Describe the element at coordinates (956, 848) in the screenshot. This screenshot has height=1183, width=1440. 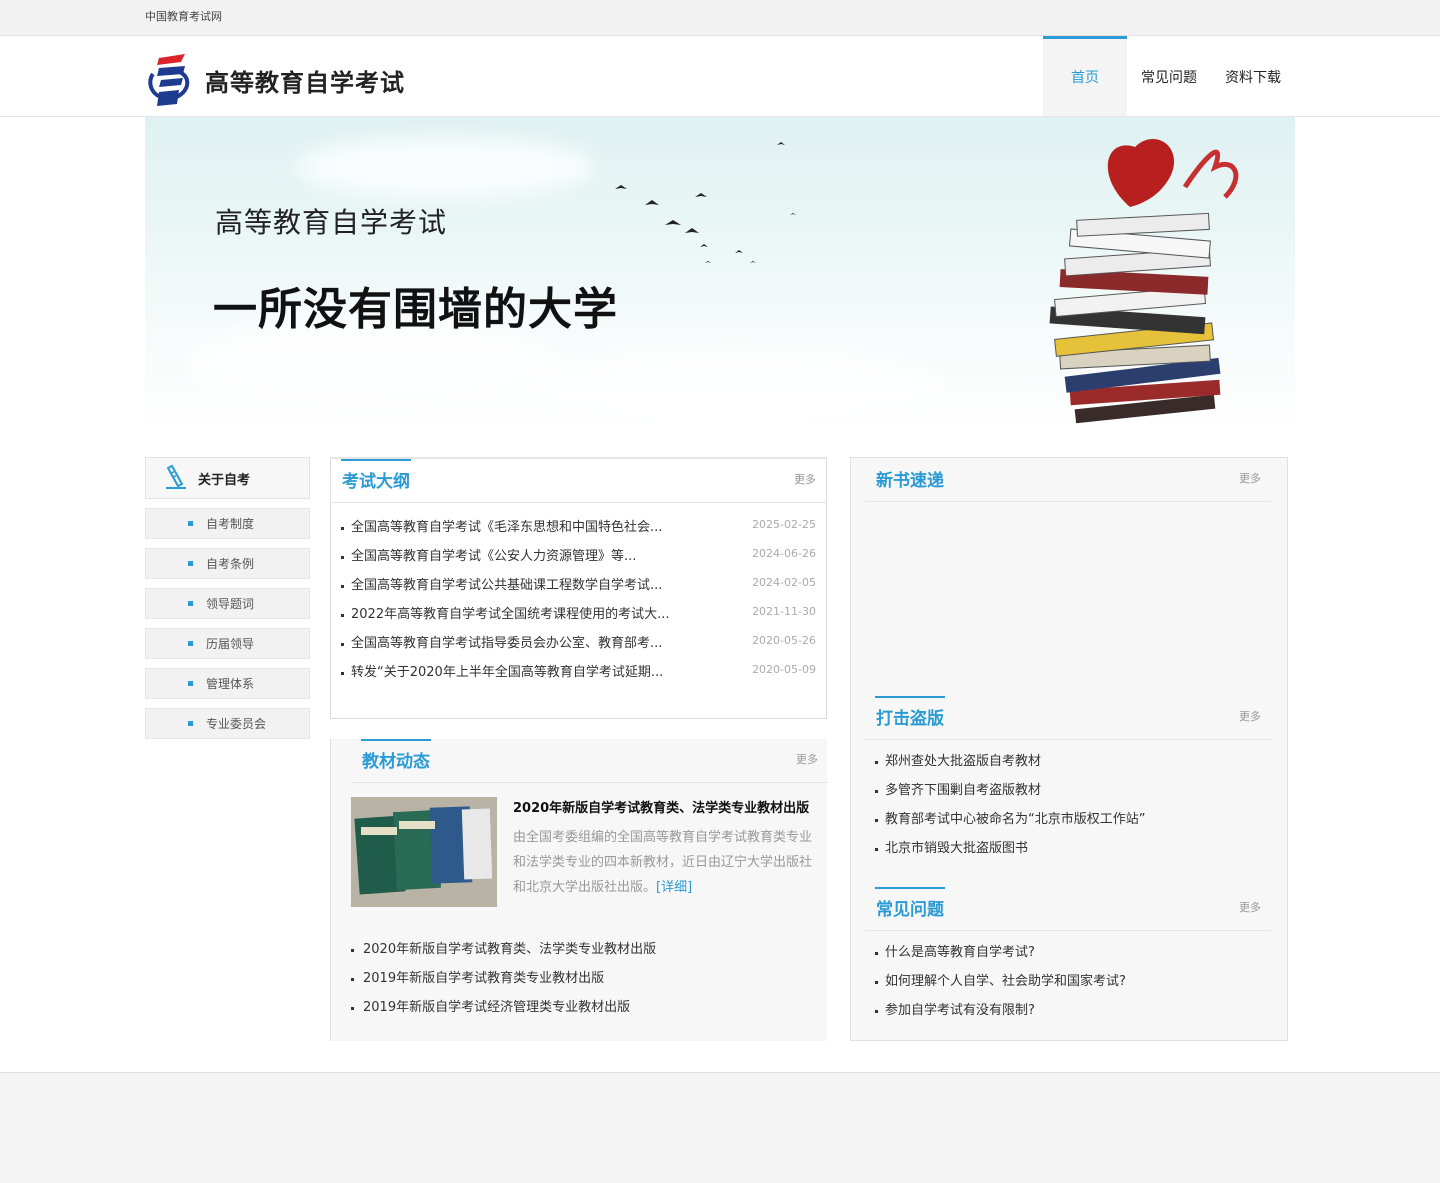
I see `list-item-link: 北京市销毁大批盗版图书` at that location.